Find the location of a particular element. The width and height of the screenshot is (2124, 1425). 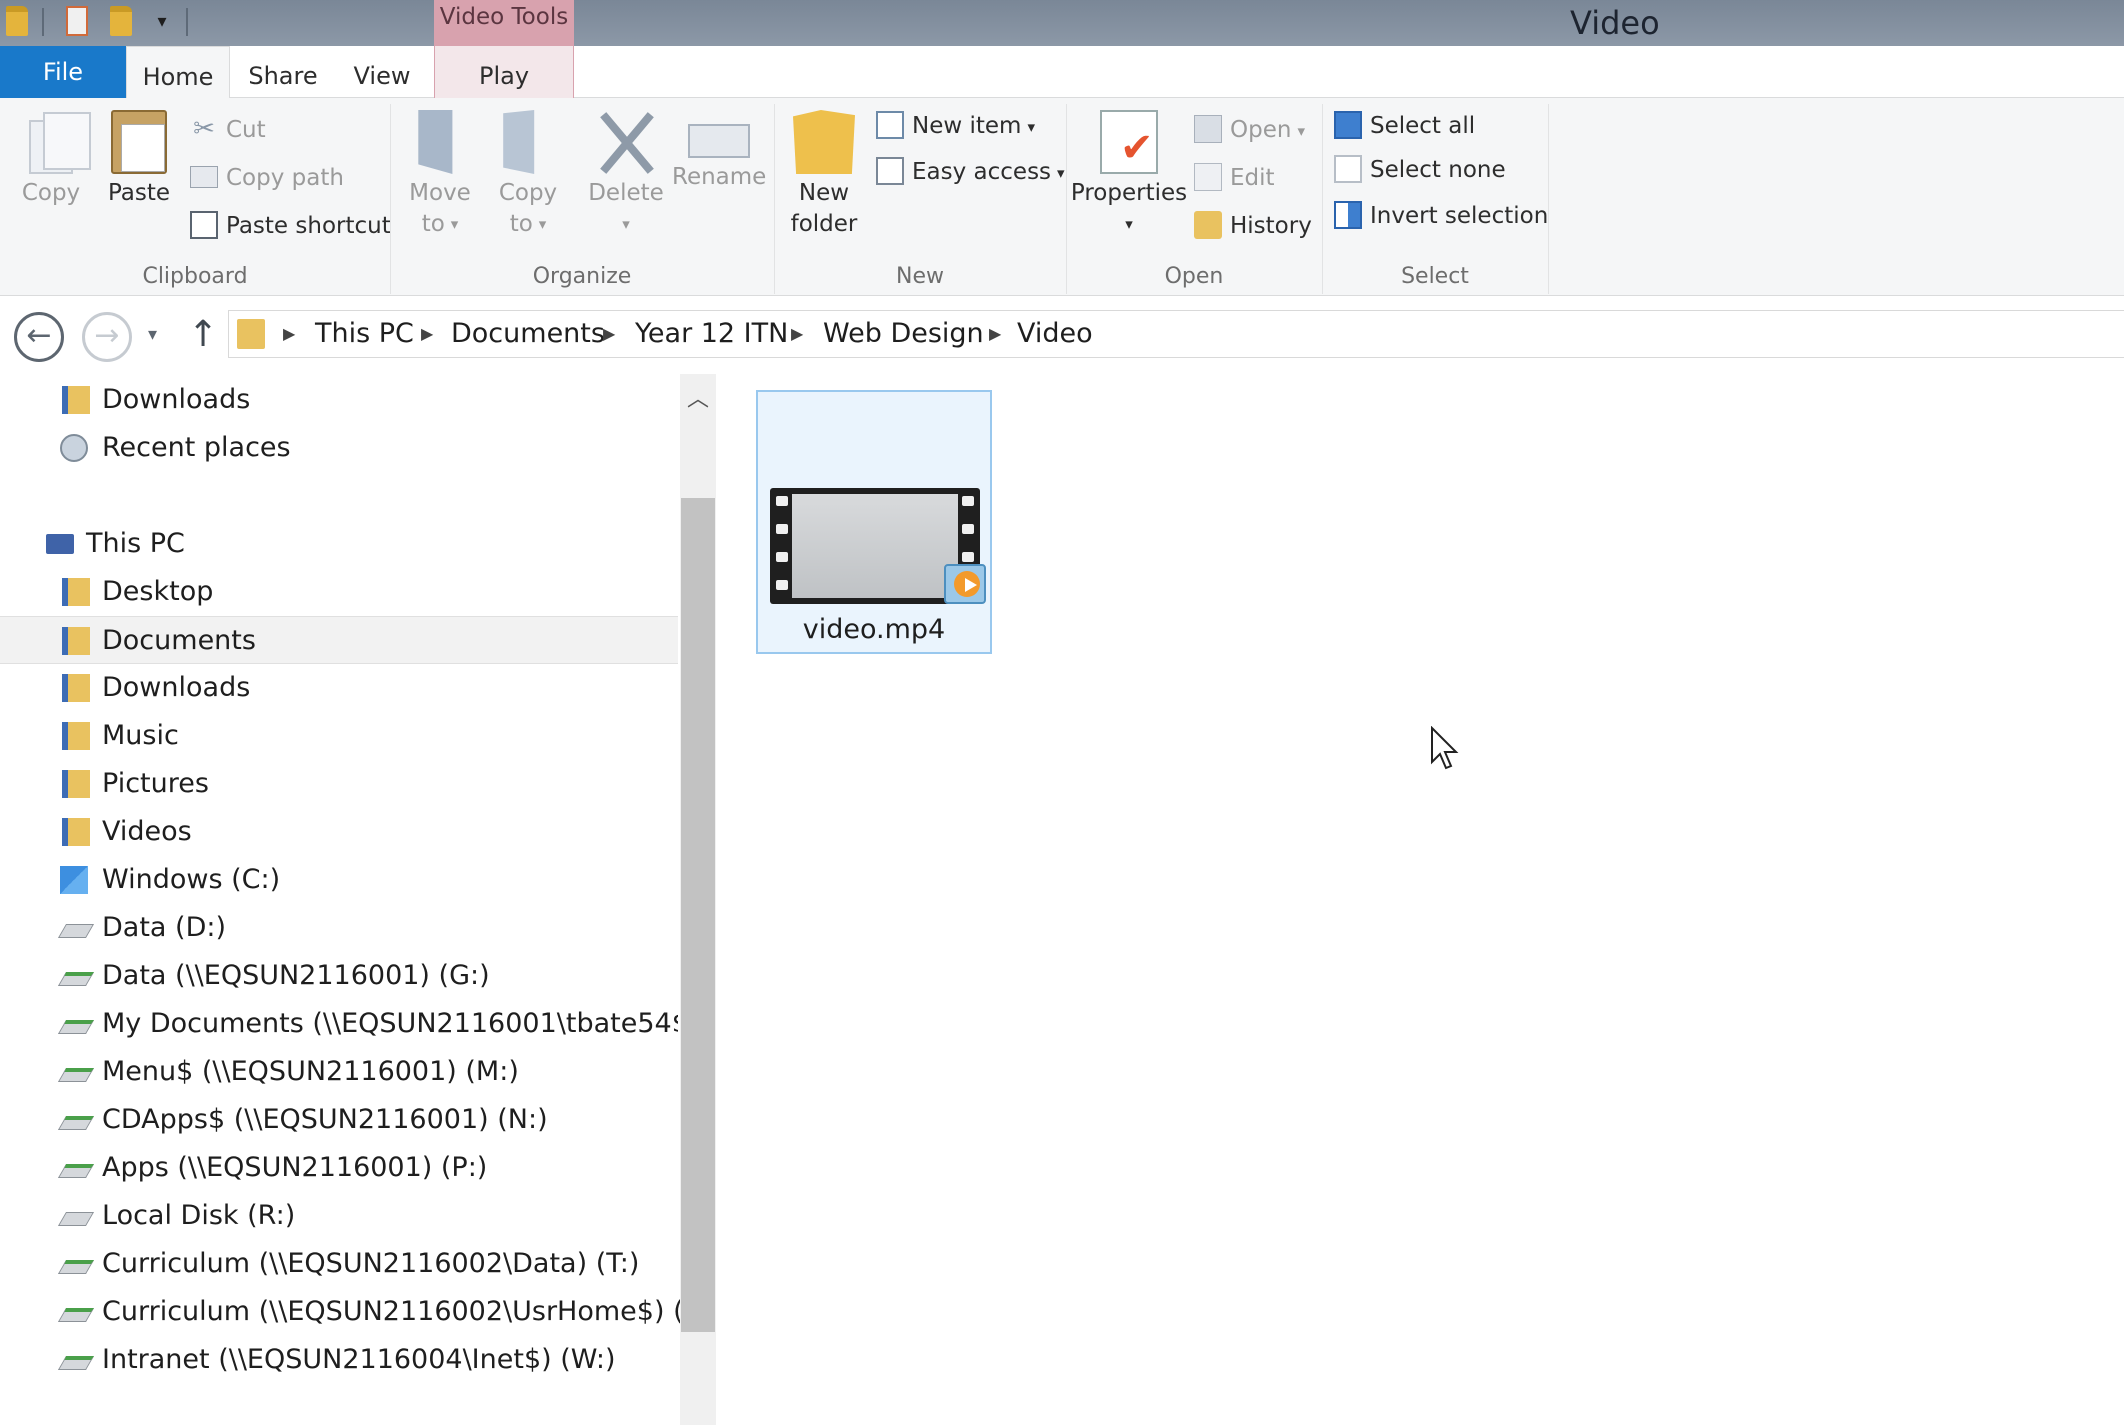

nav-item-videos: Videos is located at coordinates (339, 832).